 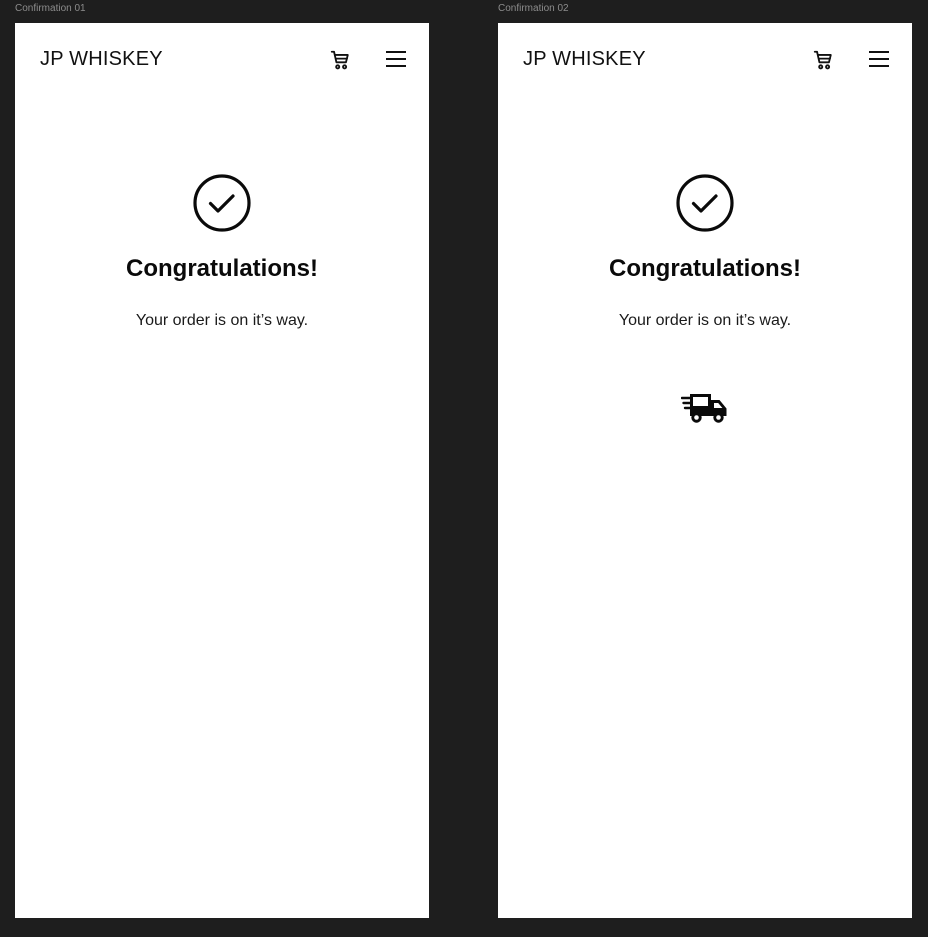 What do you see at coordinates (704, 408) in the screenshot?
I see `delivery-truck-icon` at bounding box center [704, 408].